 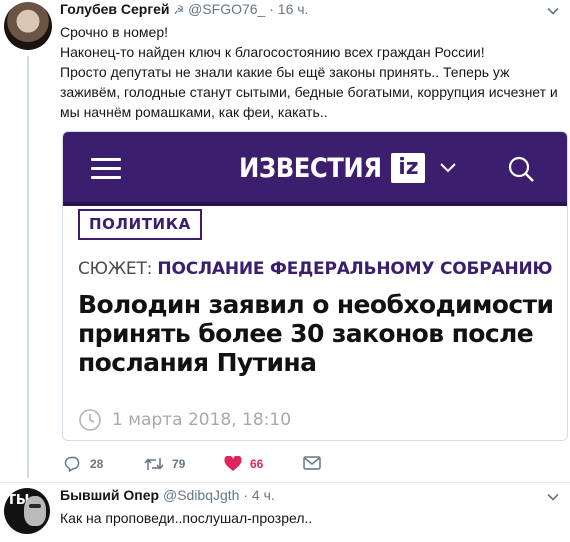 I want to click on logo-word: ИЗВЕСТИЯ, so click(x=310, y=168).